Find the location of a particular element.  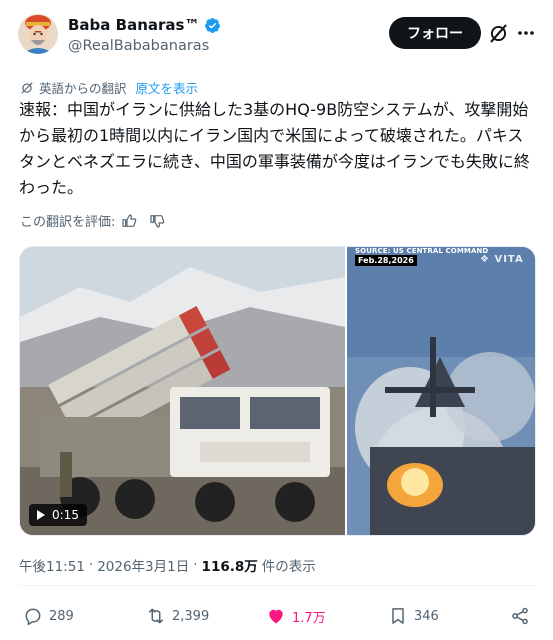

video-watermark: ❖ VITA is located at coordinates (502, 259).